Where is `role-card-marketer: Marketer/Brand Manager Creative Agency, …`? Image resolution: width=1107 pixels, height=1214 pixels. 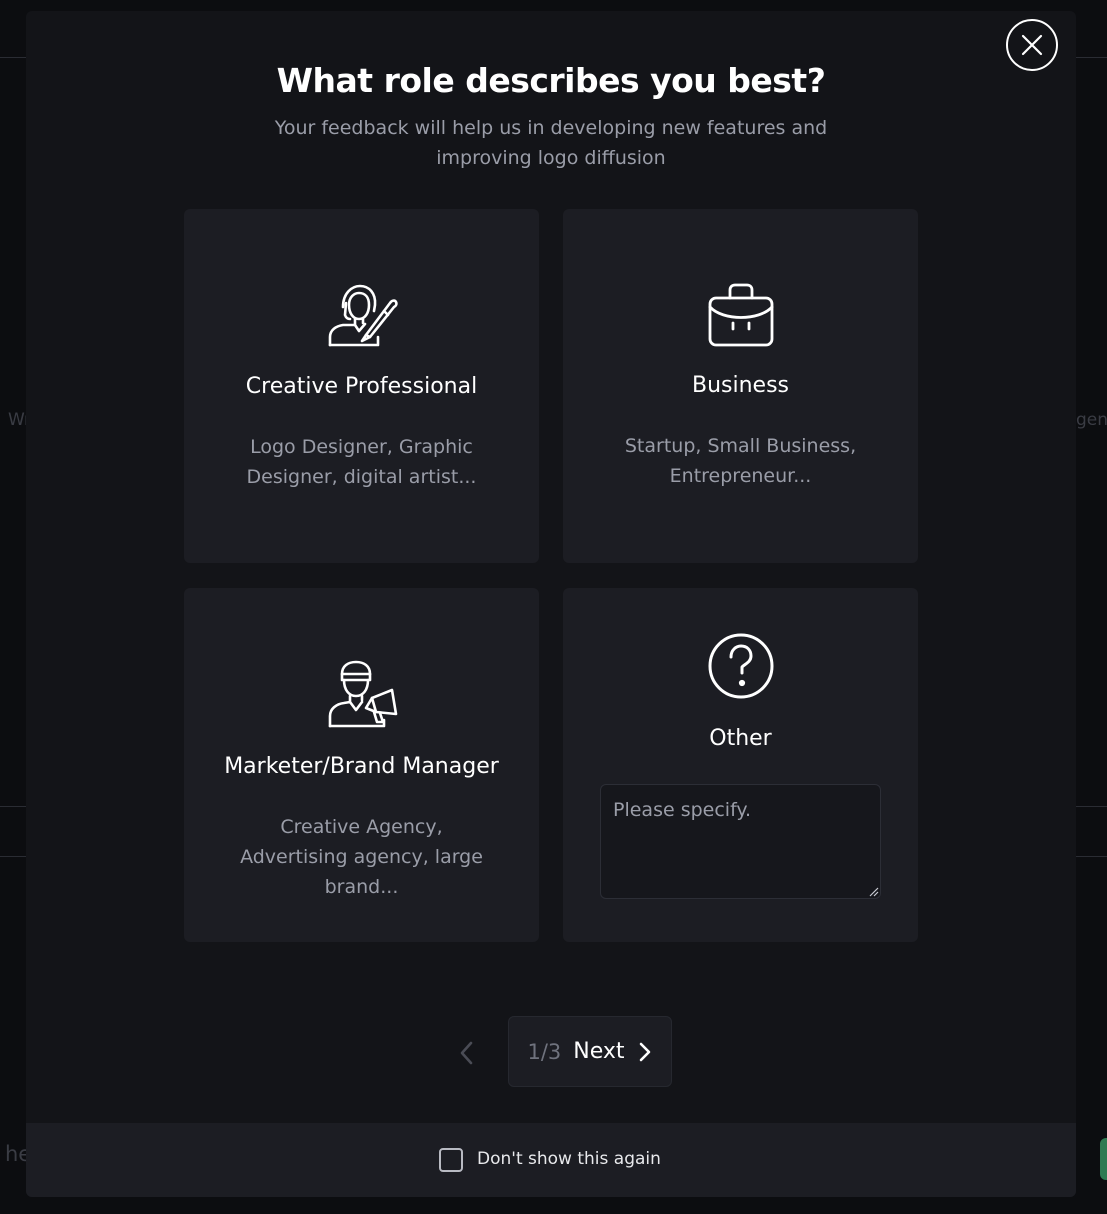
role-card-marketer: Marketer/Brand Manager Creative Agency, … is located at coordinates (361, 765).